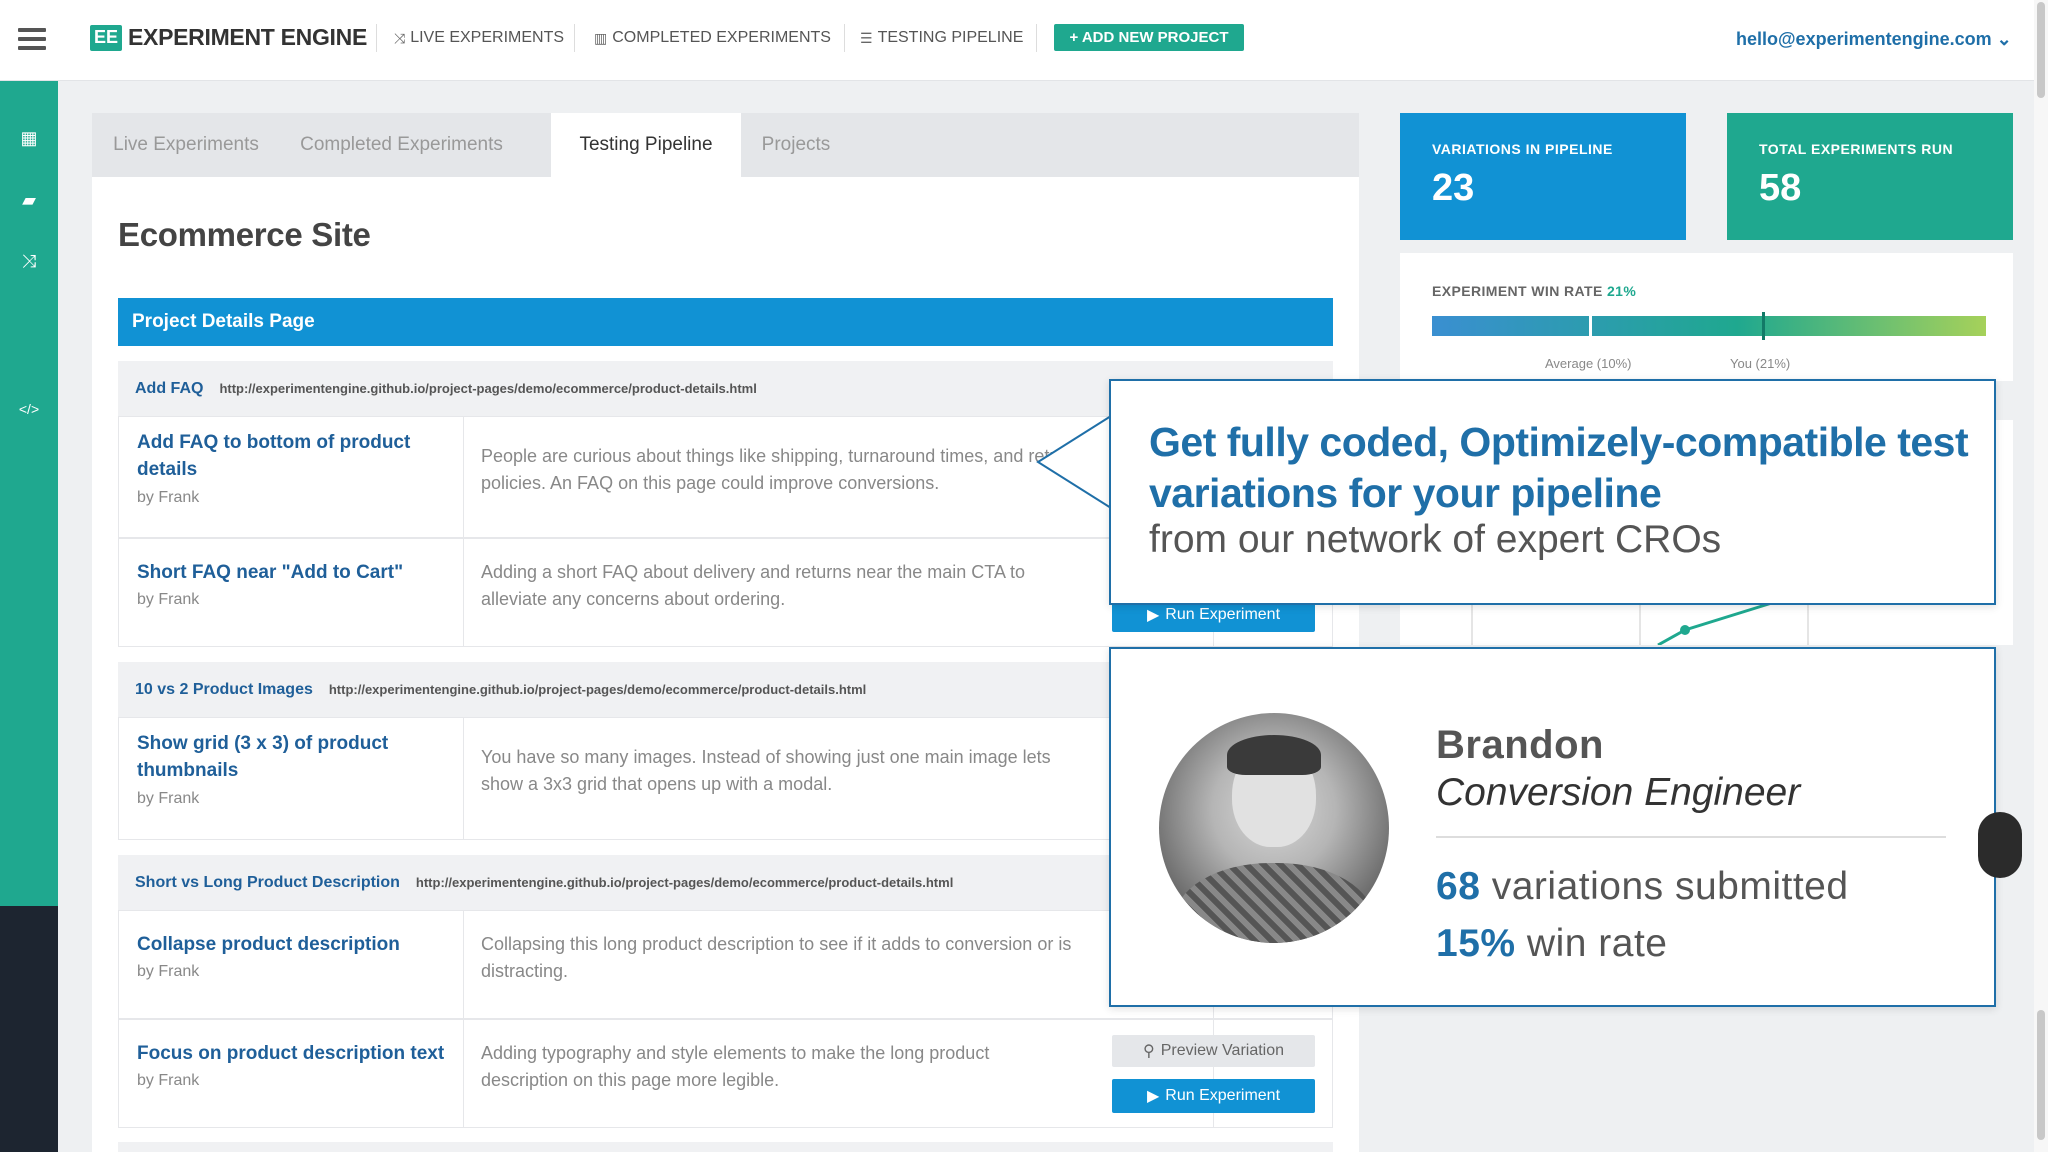  What do you see at coordinates (1520, 745) in the screenshot?
I see `expert-name: Brandon` at bounding box center [1520, 745].